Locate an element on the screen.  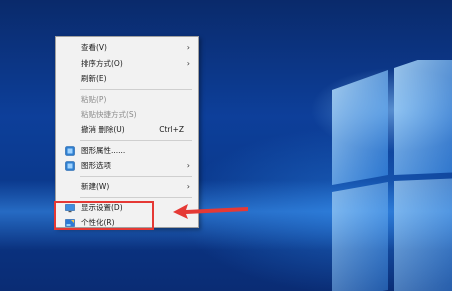
annotation-arrow-icon is located at coordinates (210, 210).